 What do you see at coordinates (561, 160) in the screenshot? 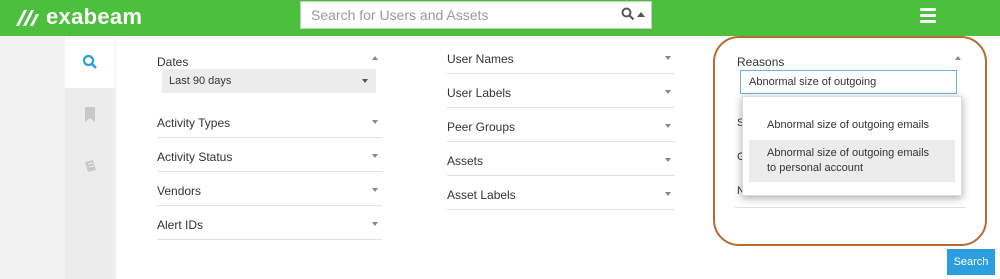
I see `filter-assets: Assets` at bounding box center [561, 160].